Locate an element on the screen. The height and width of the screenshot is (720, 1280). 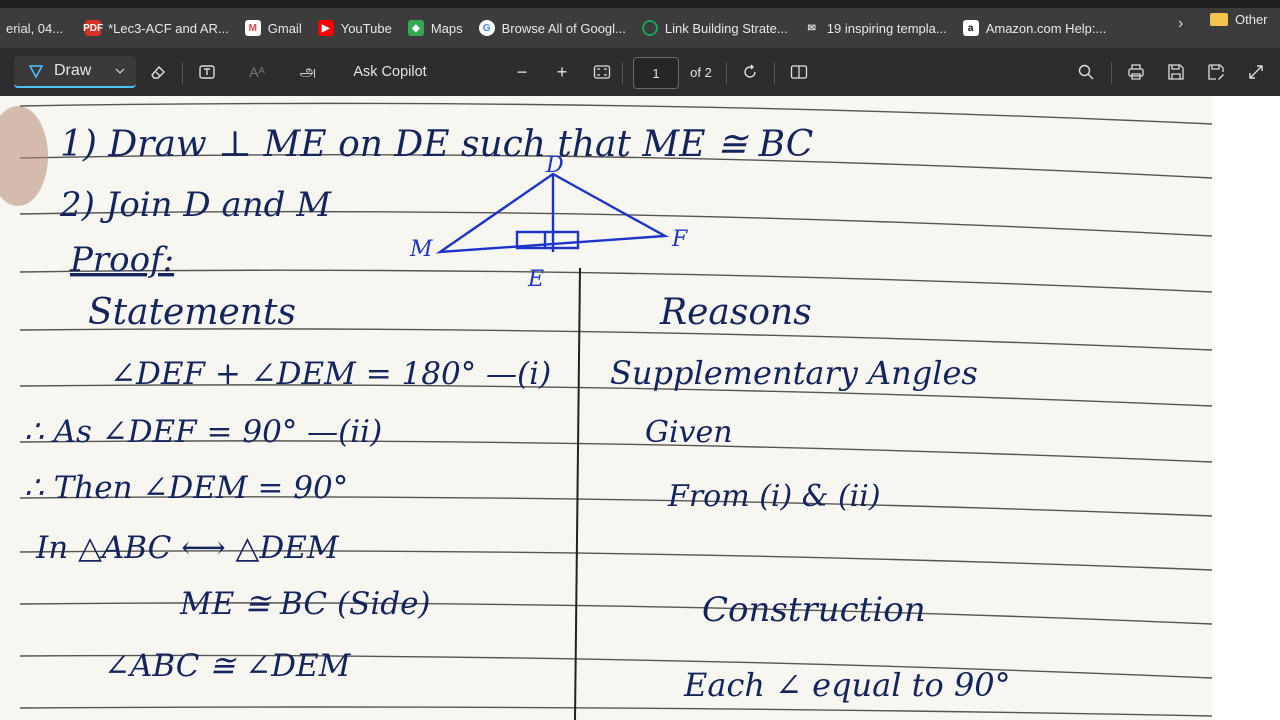
bookmark-label: Gmail is located at coordinates (284, 28).